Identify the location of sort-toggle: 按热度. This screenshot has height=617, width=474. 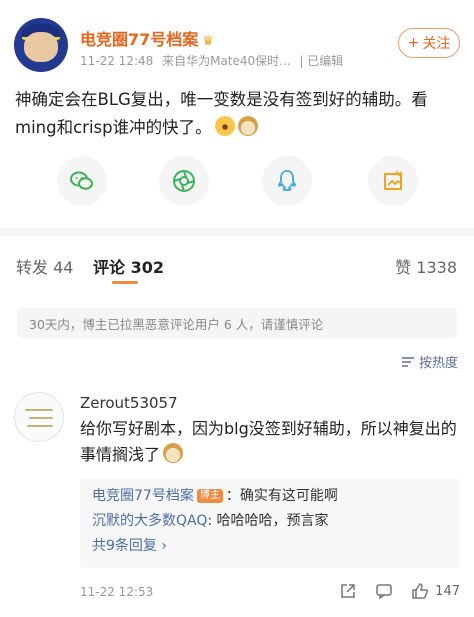
(429, 361).